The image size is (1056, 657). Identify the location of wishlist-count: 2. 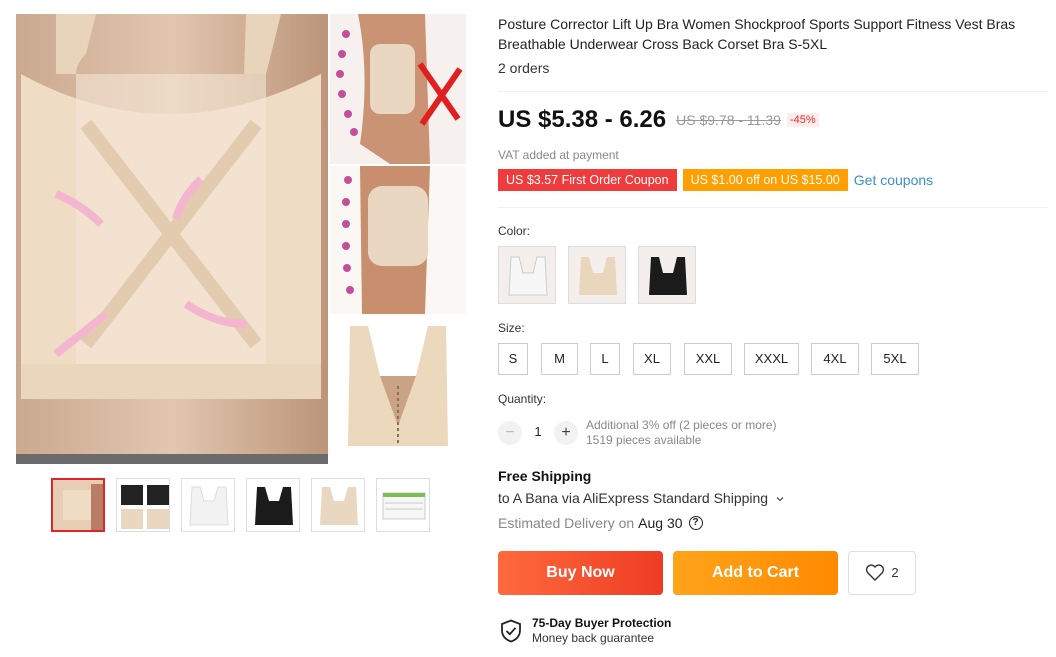
(895, 572).